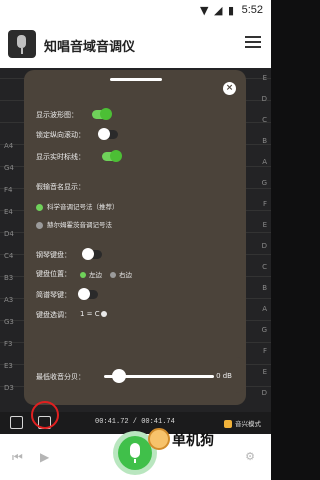 The image size is (320, 480). What do you see at coordinates (159, 439) in the screenshot?
I see `watermark-dog-logo` at bounding box center [159, 439].